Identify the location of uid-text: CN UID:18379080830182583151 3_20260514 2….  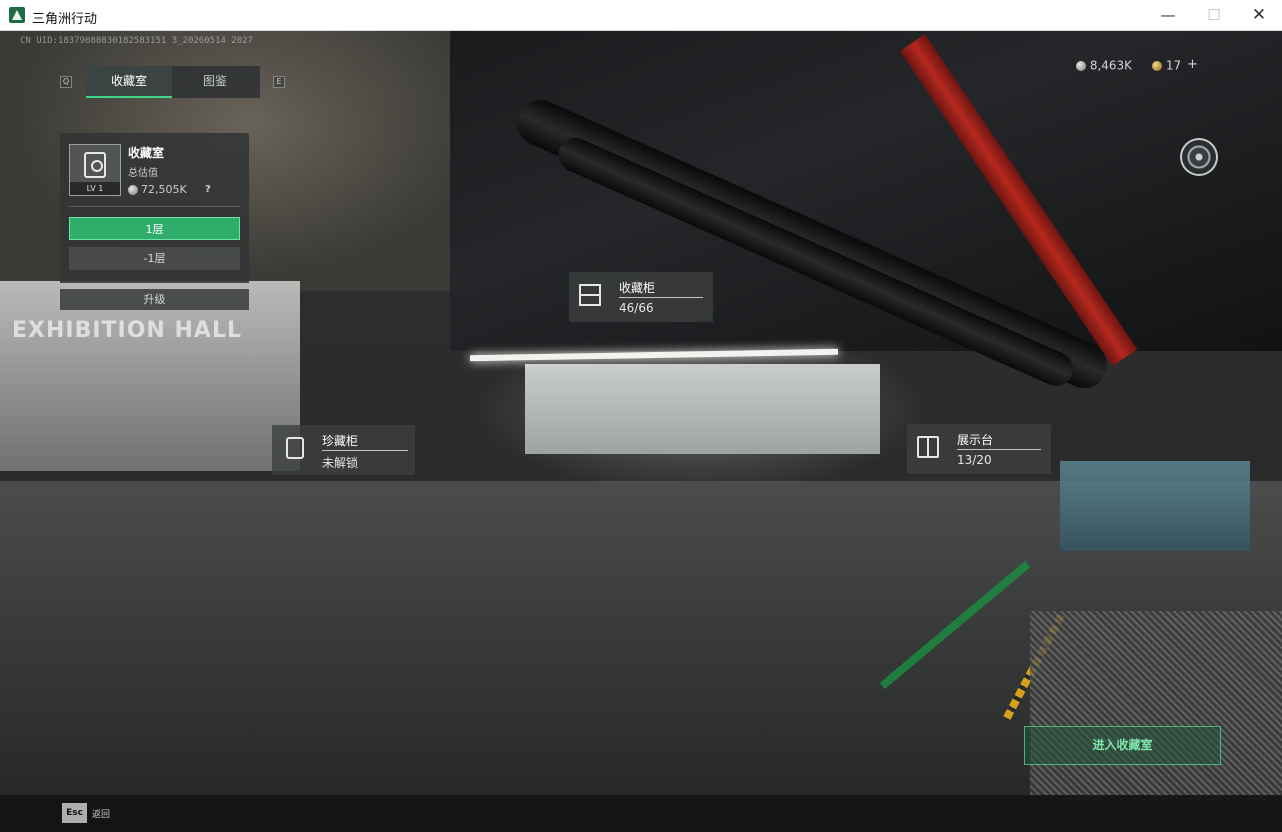
(136, 41).